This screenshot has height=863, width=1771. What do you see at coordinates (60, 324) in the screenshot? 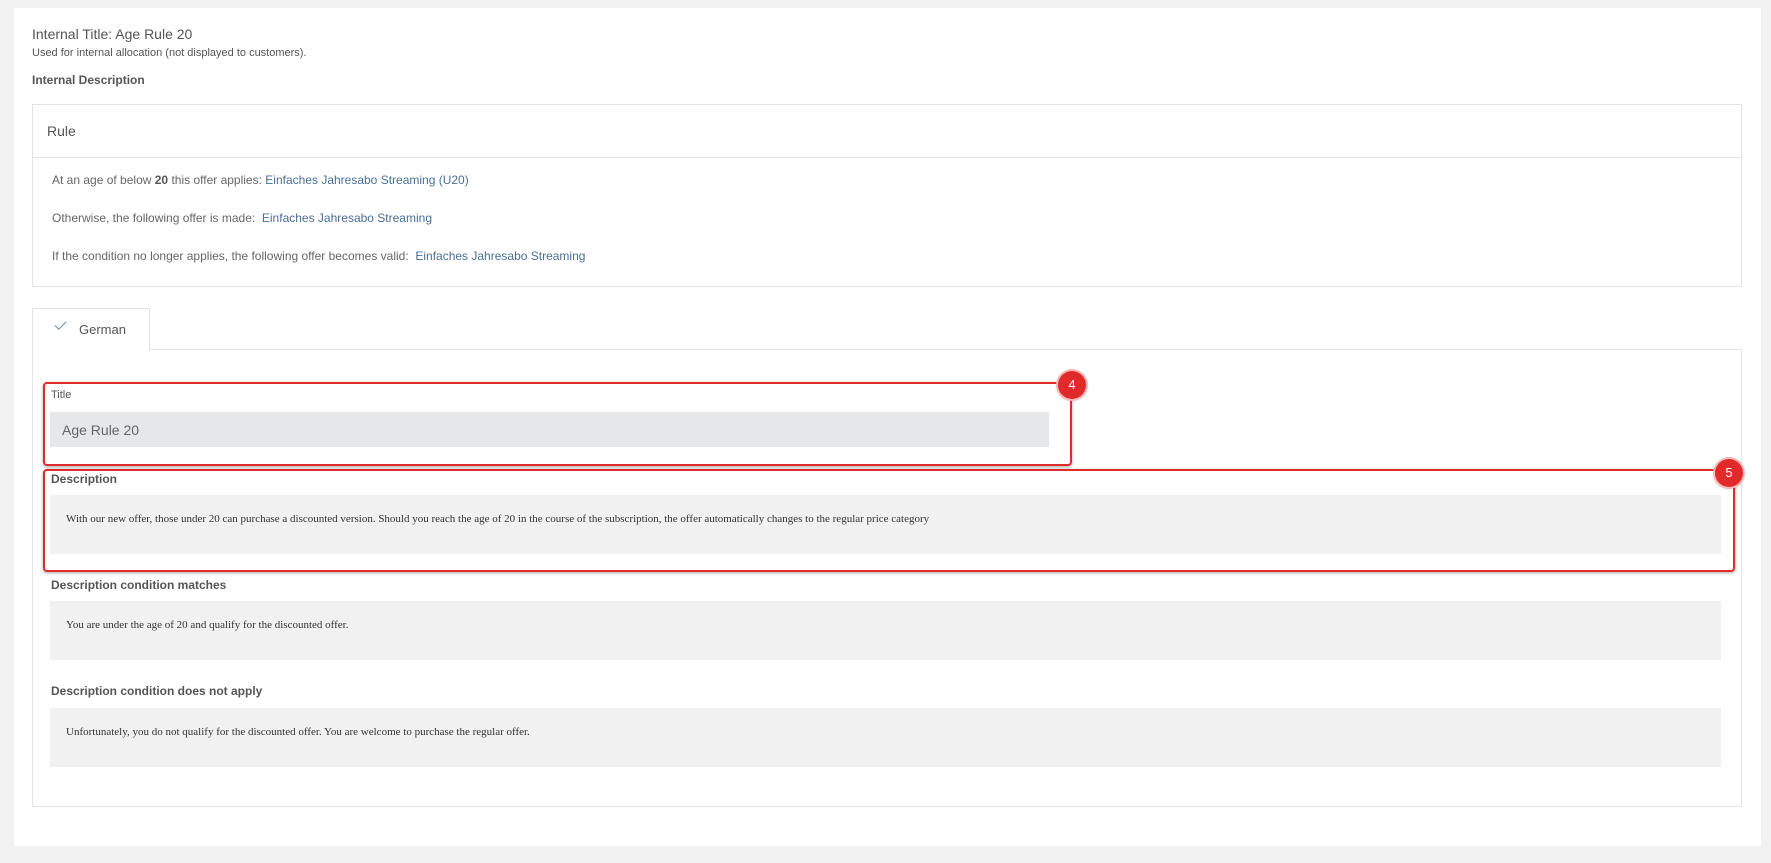
I see `check-icon` at bounding box center [60, 324].